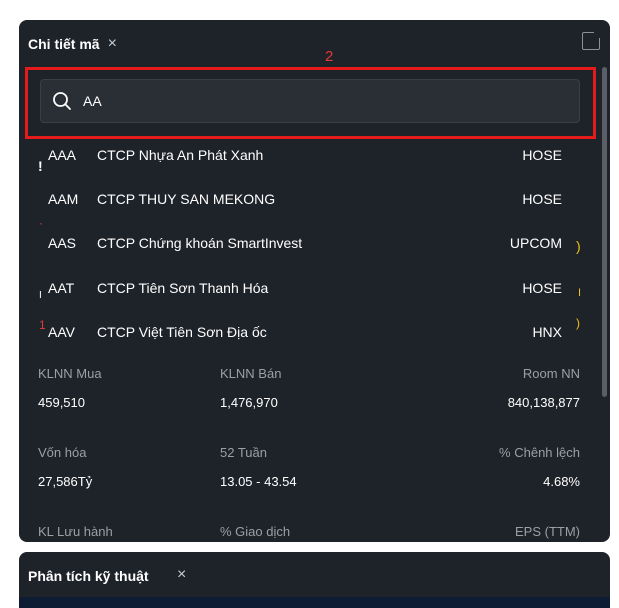 Image resolution: width=619 pixels, height=608 pixels. Describe the element at coordinates (61, 402) in the screenshot. I see `stat-value-klnn-mua: 459,510` at that location.